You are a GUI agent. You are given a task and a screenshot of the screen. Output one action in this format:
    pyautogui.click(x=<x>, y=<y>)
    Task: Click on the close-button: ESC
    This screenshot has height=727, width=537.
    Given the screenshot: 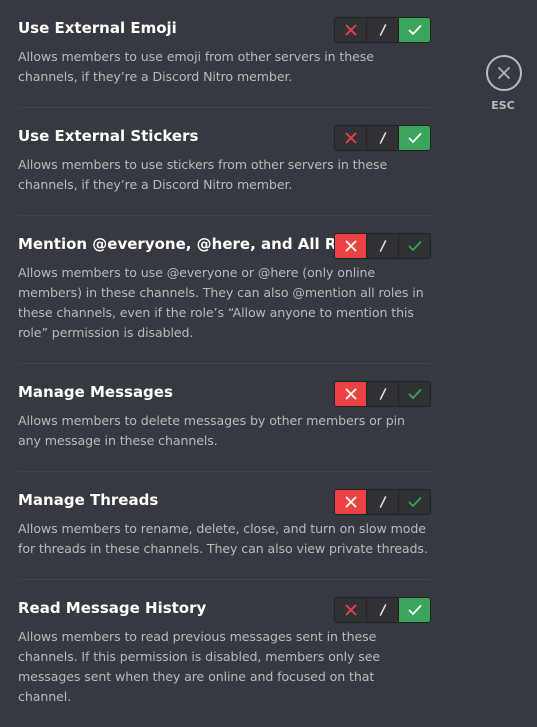 What is the action you would take?
    pyautogui.click(x=504, y=83)
    